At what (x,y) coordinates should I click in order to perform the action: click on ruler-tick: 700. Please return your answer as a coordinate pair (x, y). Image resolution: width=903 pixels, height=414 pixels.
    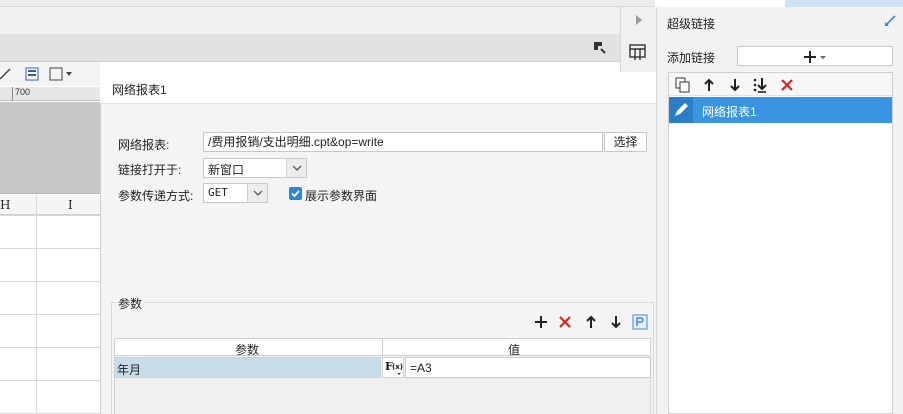
    Looking at the image, I should click on (21, 94).